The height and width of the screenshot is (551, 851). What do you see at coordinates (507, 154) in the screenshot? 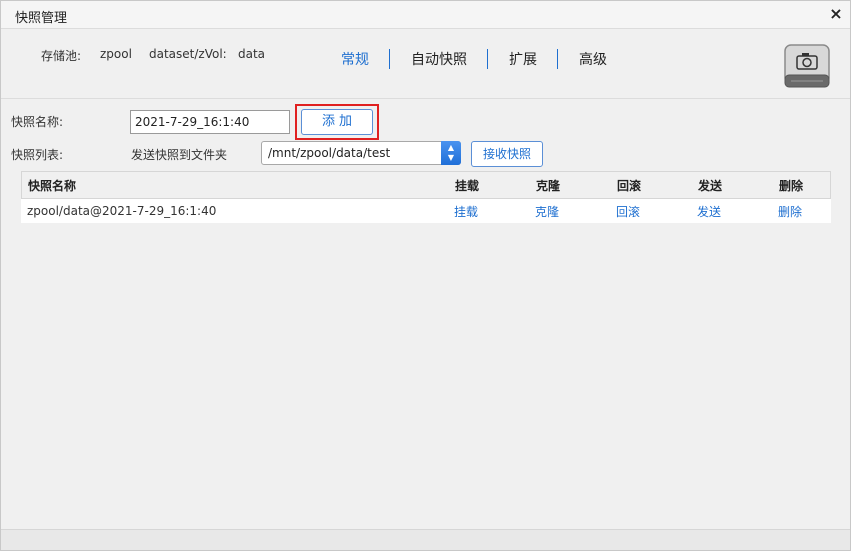
I see `receive-snapshot-button: 接收快照` at bounding box center [507, 154].